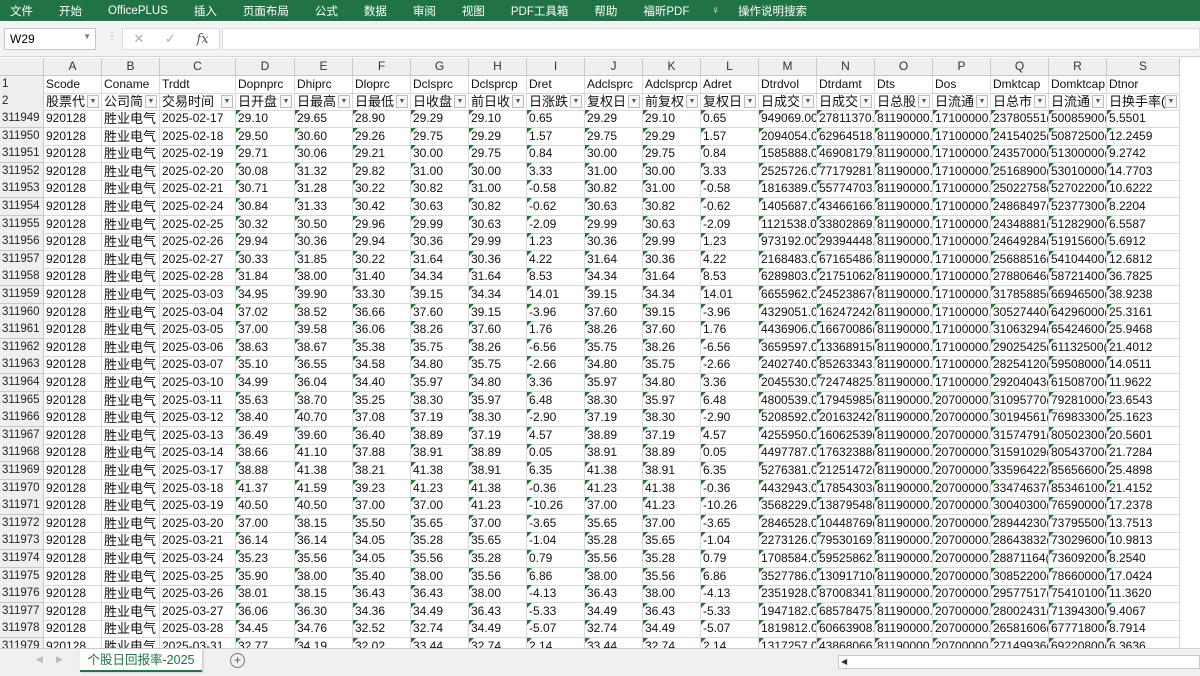 This screenshot has width=1200, height=676. What do you see at coordinates (788, 400) in the screenshot?
I see `data-cell: 4800539.0` at bounding box center [788, 400].